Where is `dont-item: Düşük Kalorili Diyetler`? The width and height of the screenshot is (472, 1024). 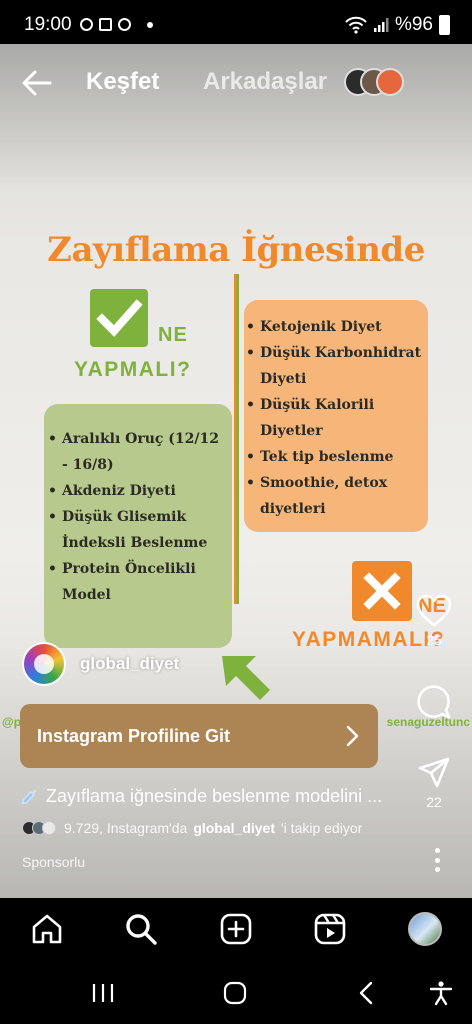
dont-item: Düşük Kalorili Diyetler is located at coordinates (337, 418).